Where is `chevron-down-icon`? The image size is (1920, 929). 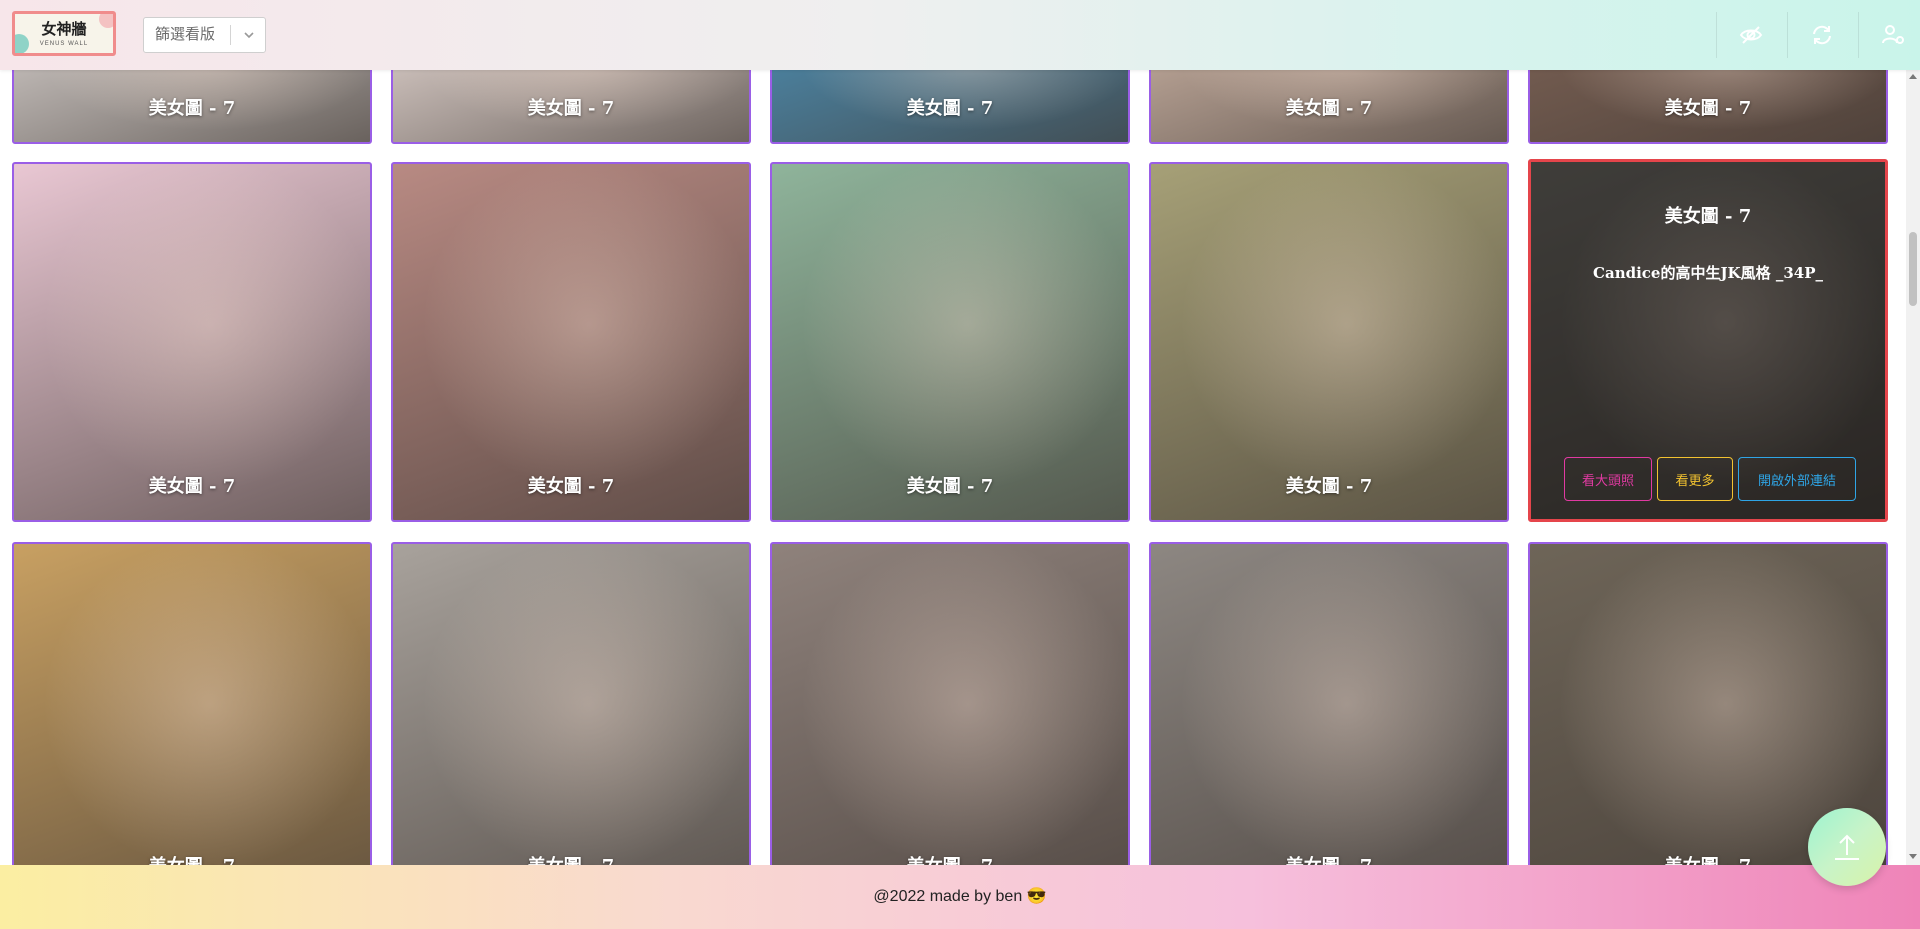
chevron-down-icon is located at coordinates (249, 35).